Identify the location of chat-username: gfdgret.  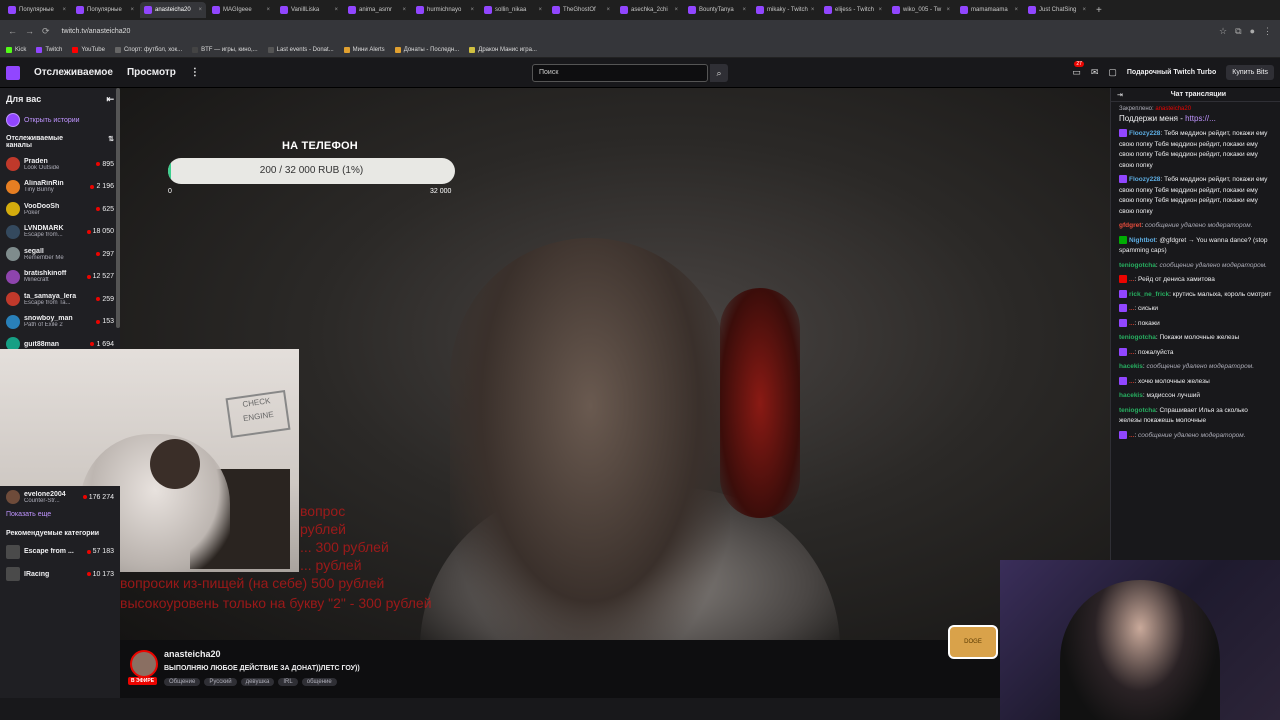
(1130, 225).